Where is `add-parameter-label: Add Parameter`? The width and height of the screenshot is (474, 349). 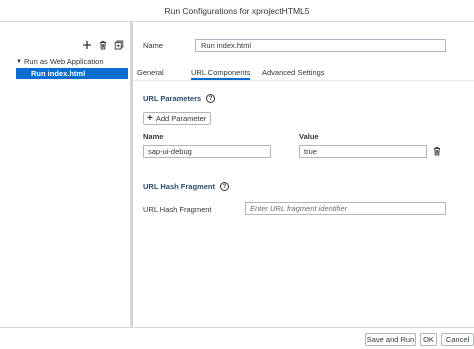
add-parameter-label: Add Parameter is located at coordinates (181, 118).